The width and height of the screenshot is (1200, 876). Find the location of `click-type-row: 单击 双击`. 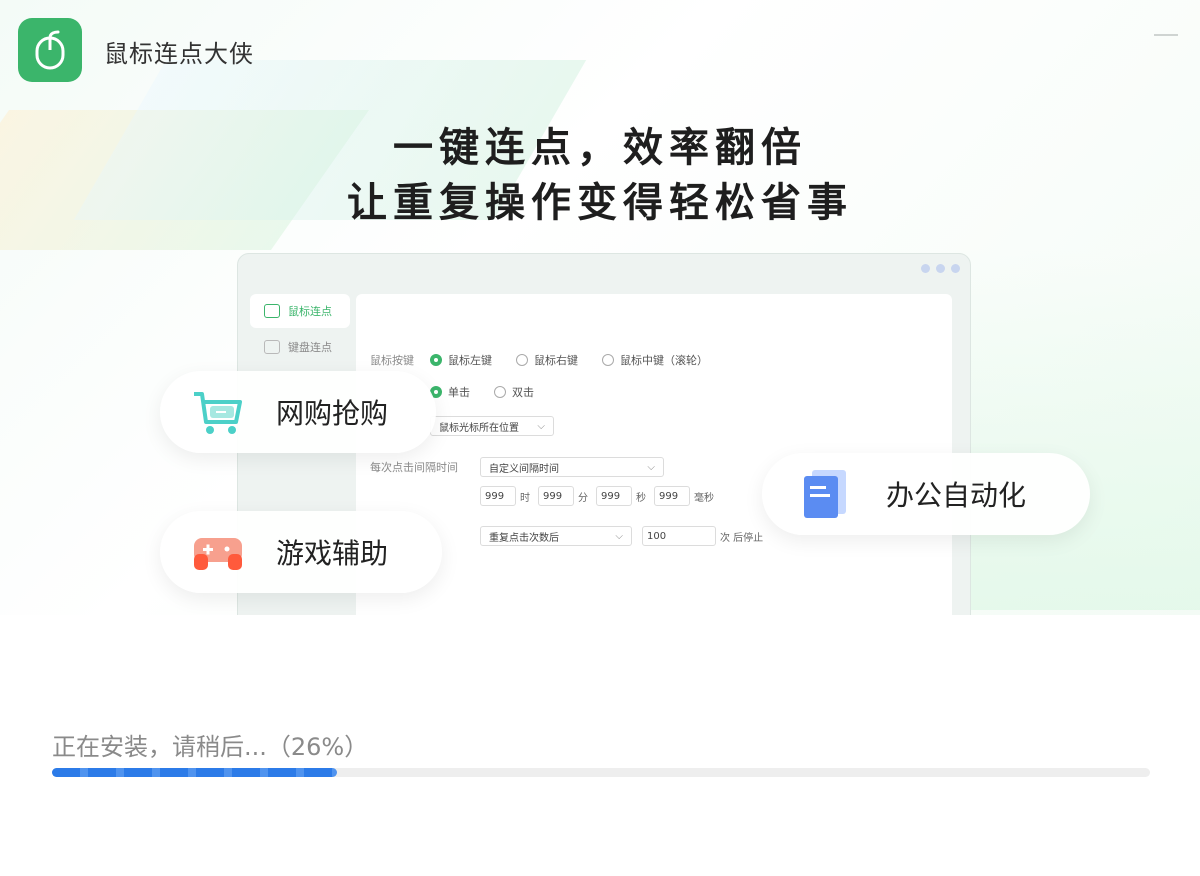

click-type-row: 单击 双击 is located at coordinates (494, 392).